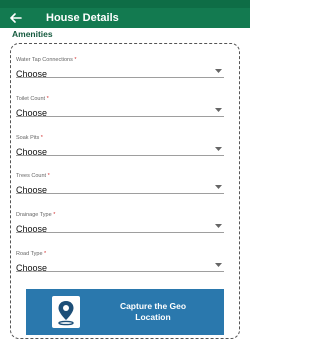 Image resolution: width=320 pixels, height=350 pixels. Describe the element at coordinates (153, 317) in the screenshot. I see `capture-geo-label-line2: Location` at that location.